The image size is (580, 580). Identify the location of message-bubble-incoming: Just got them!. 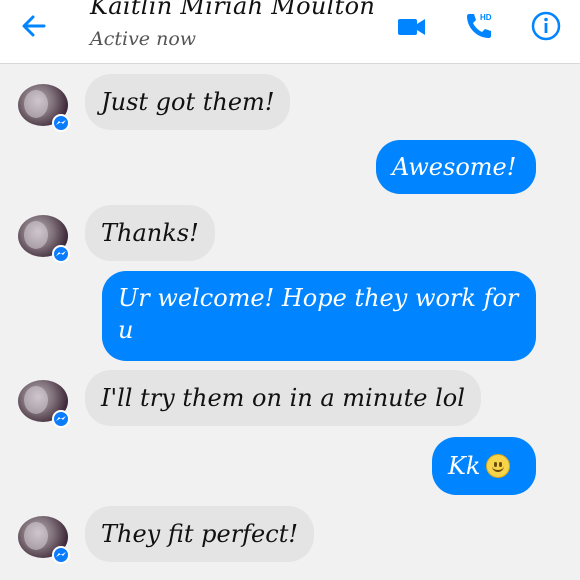
(188, 102).